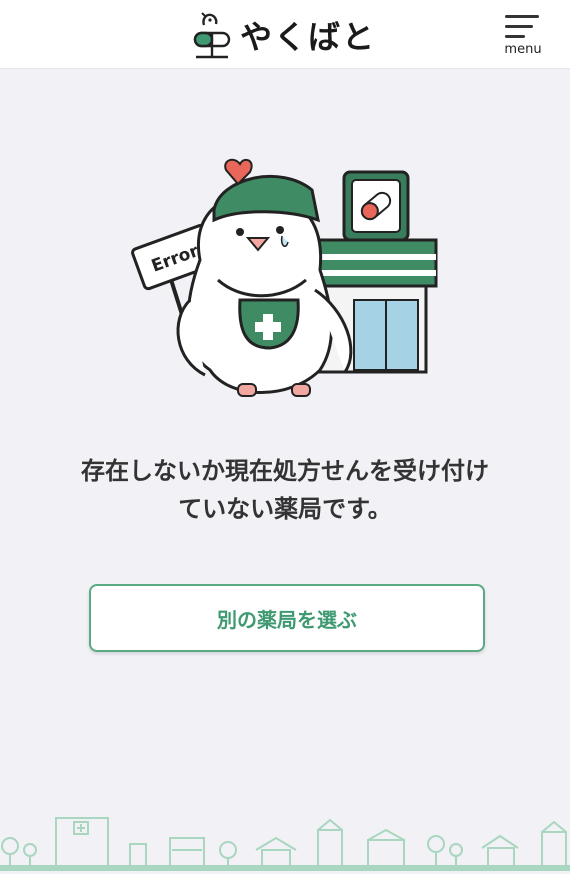  Describe the element at coordinates (308, 37) in the screenshot. I see `logo-text: やくばと` at that location.